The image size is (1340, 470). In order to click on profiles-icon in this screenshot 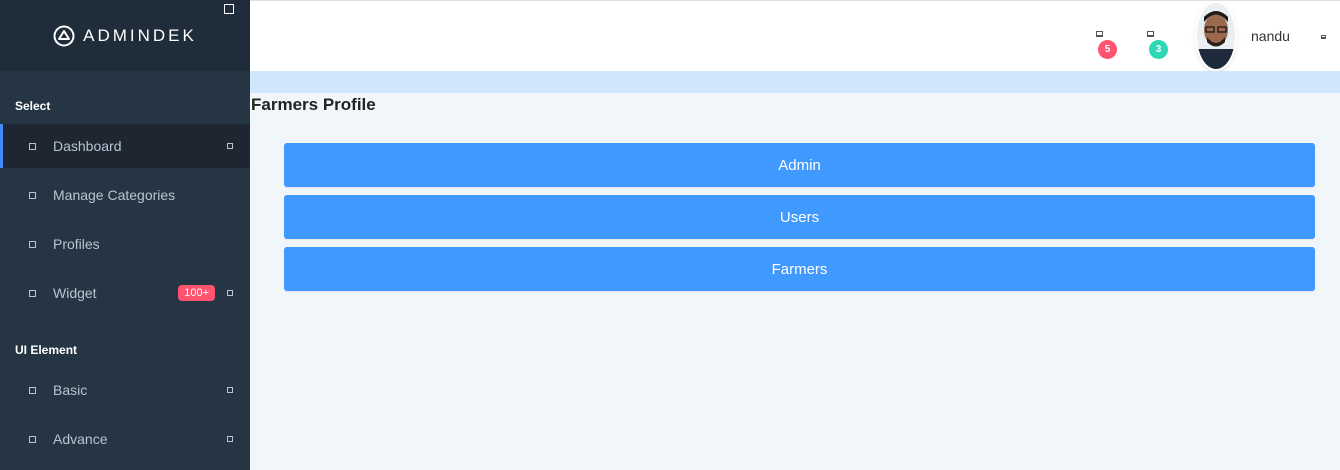, I will do `click(32, 244)`.